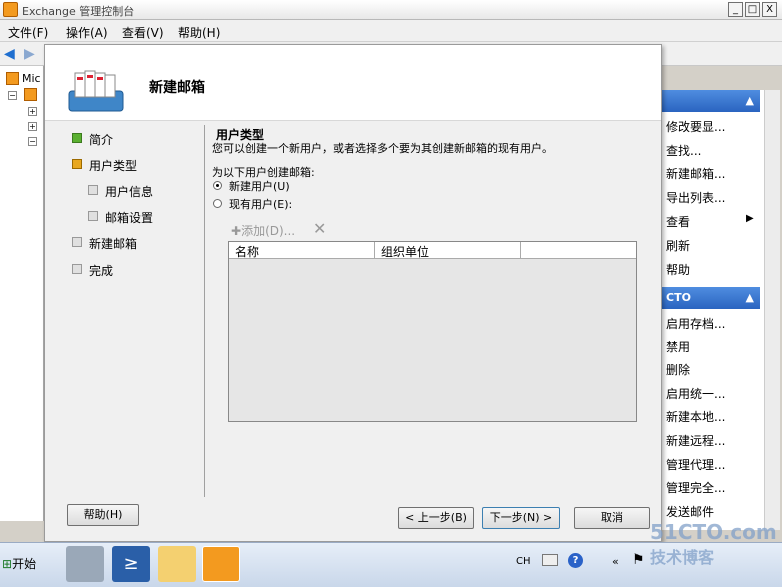 This screenshot has height=587, width=782. What do you see at coordinates (550, 560) in the screenshot?
I see `keyboard-icon` at bounding box center [550, 560].